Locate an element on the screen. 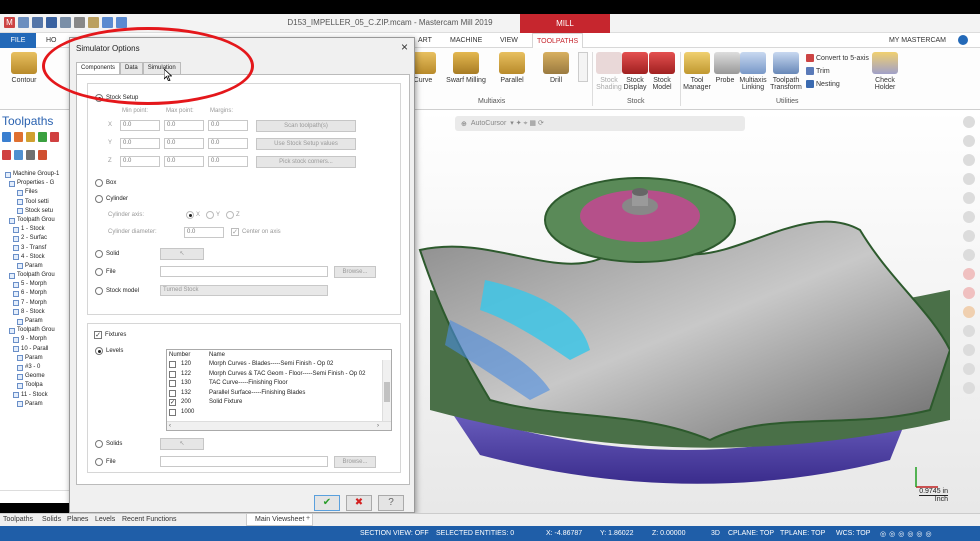 This screenshot has width=980, height=541. stock-file-field is located at coordinates (244, 271).